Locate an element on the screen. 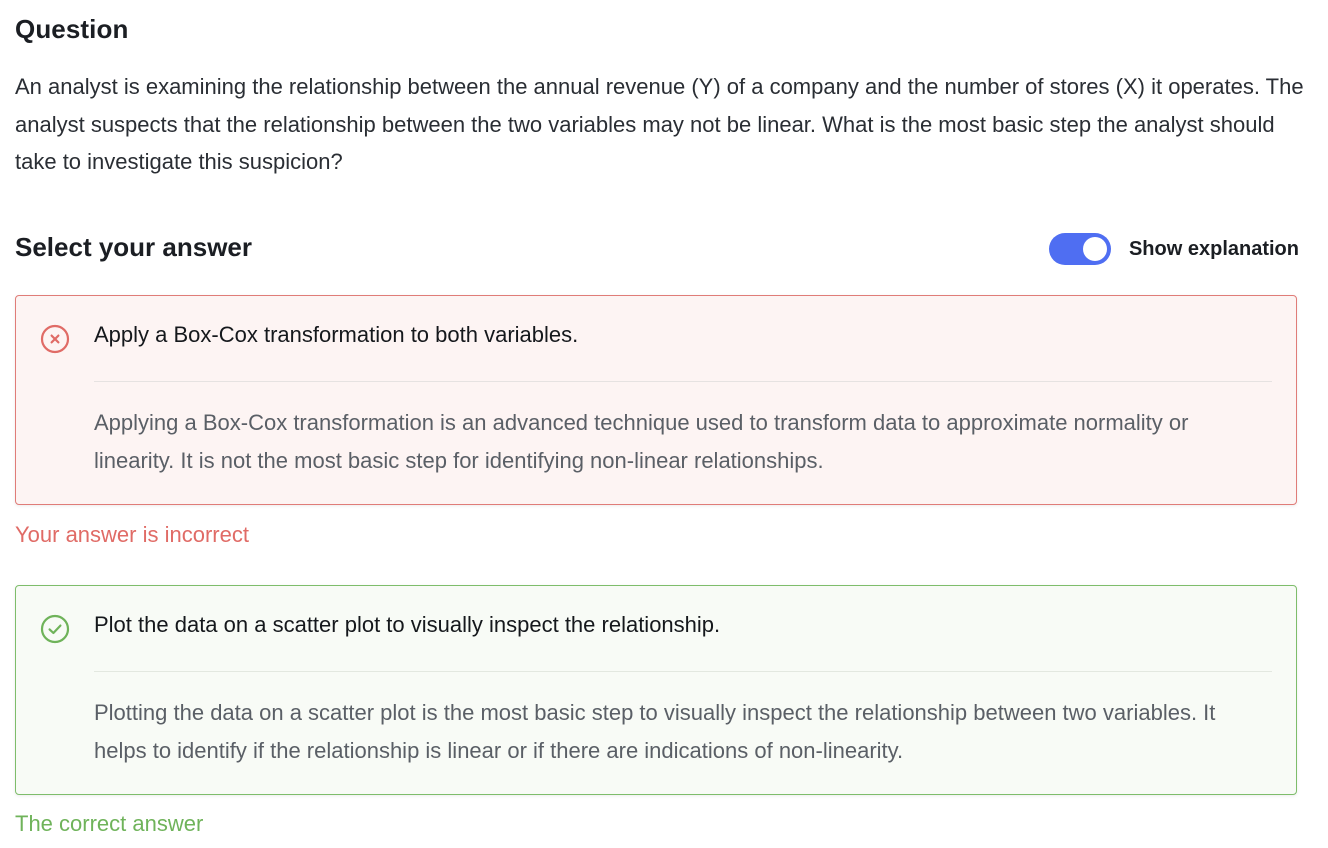 The height and width of the screenshot is (848, 1328). x-circle-icon is located at coordinates (55, 339).